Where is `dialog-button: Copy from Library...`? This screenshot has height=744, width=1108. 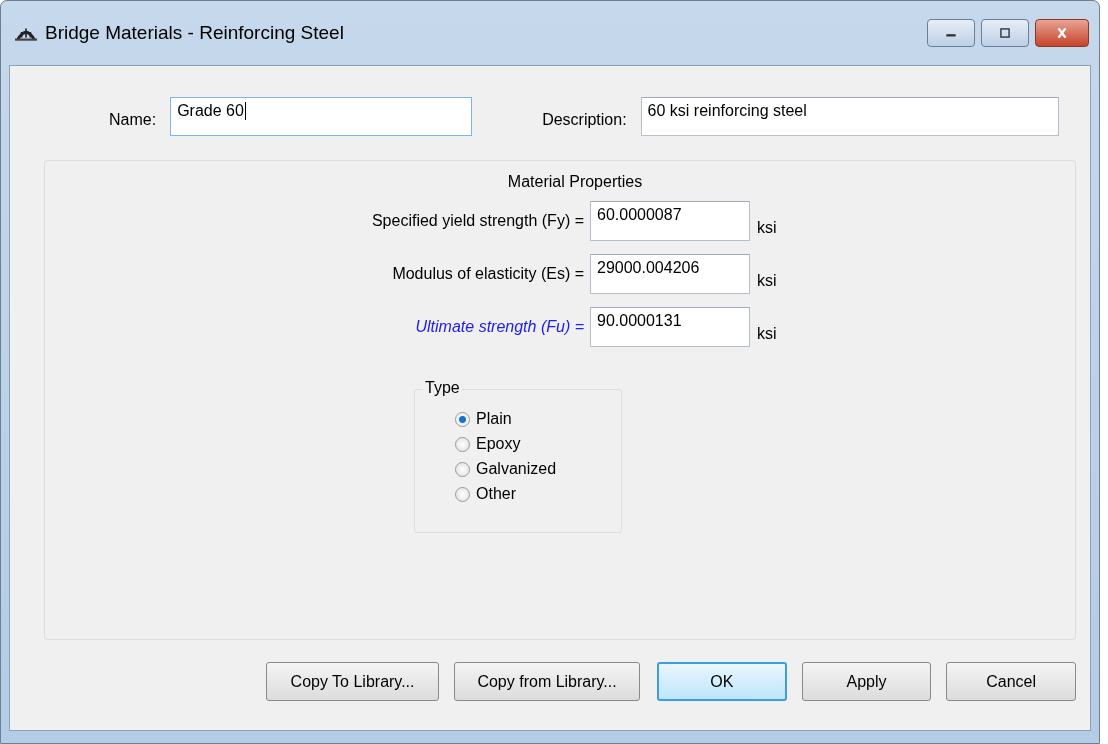
dialog-button: Copy from Library... is located at coordinates (547, 681).